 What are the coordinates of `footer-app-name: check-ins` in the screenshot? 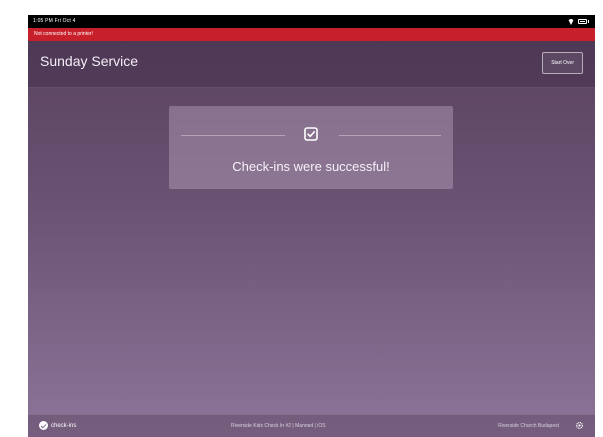 It's located at (64, 425).